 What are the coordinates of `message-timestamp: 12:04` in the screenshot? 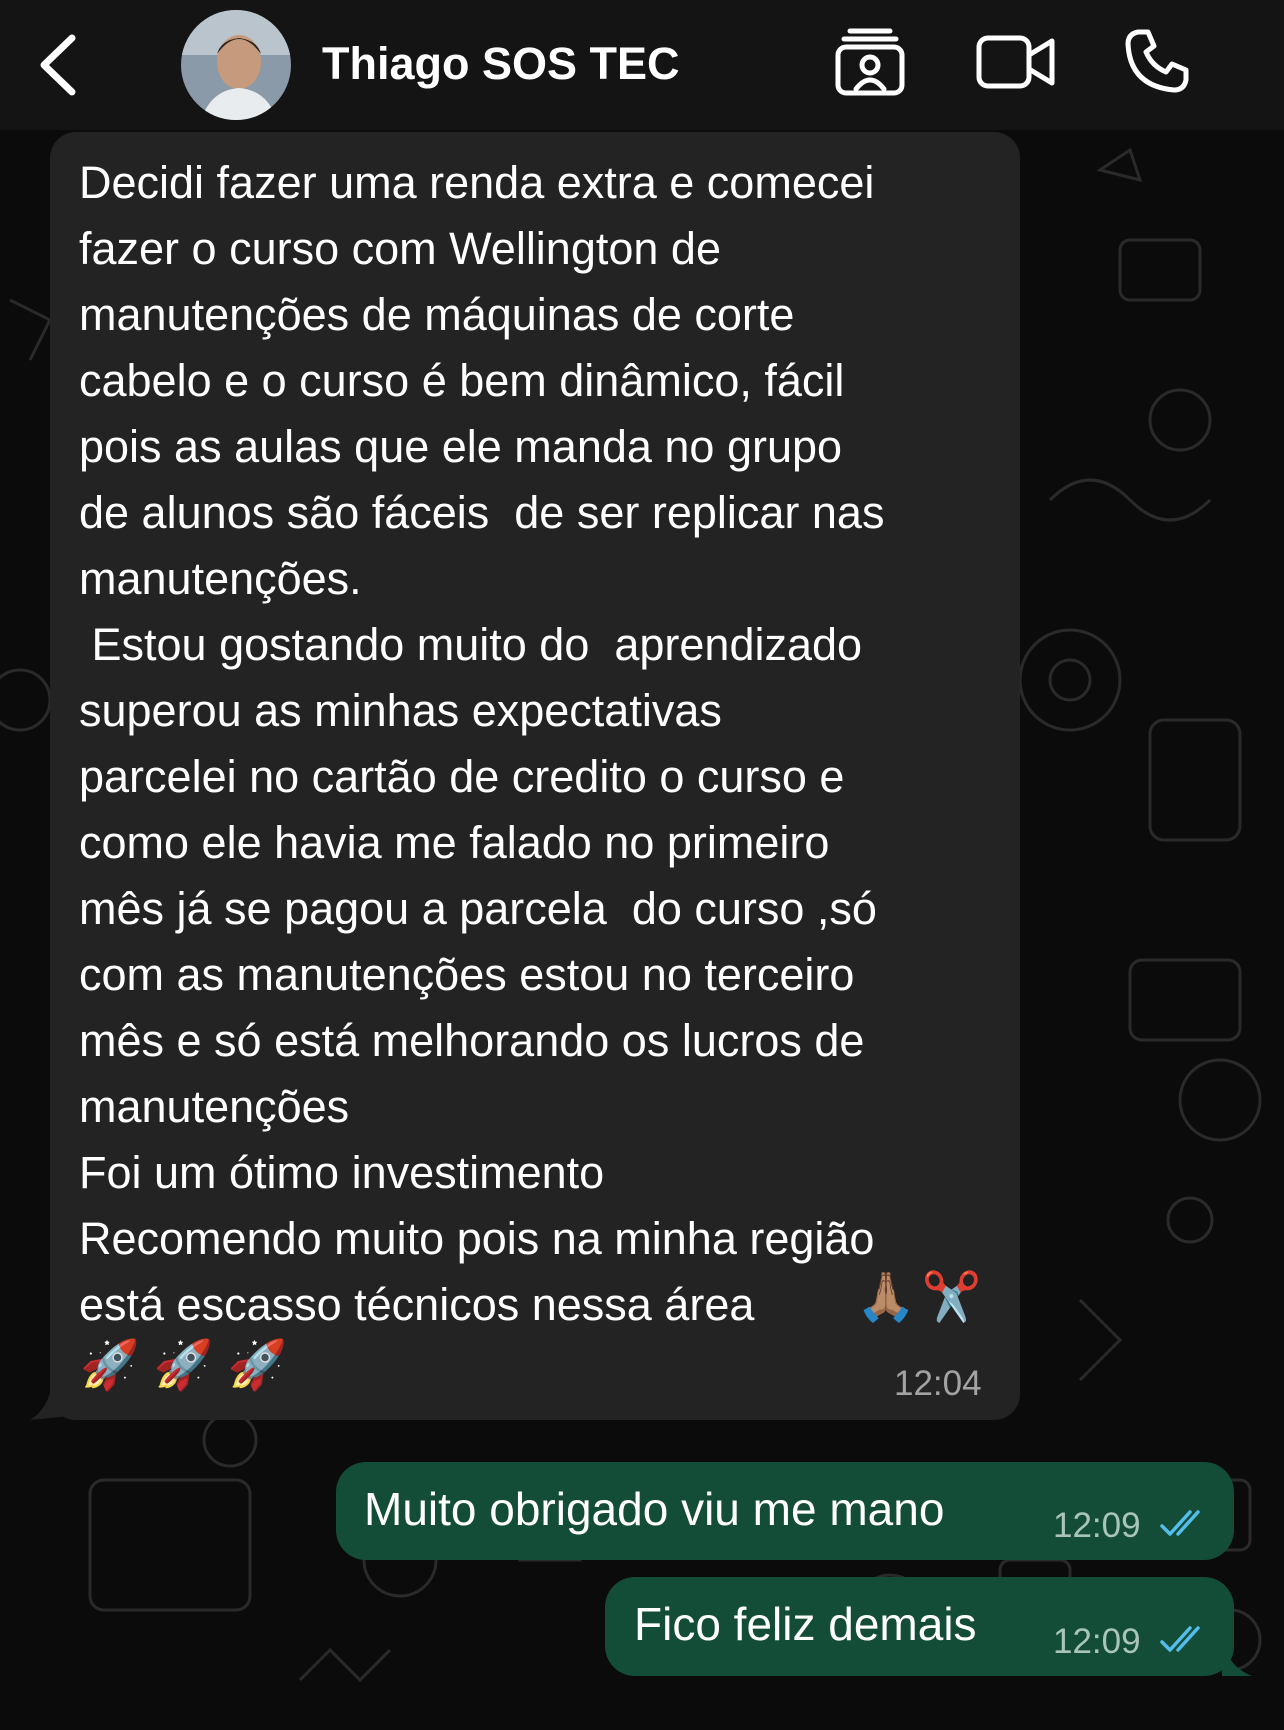 It's located at (938, 1383).